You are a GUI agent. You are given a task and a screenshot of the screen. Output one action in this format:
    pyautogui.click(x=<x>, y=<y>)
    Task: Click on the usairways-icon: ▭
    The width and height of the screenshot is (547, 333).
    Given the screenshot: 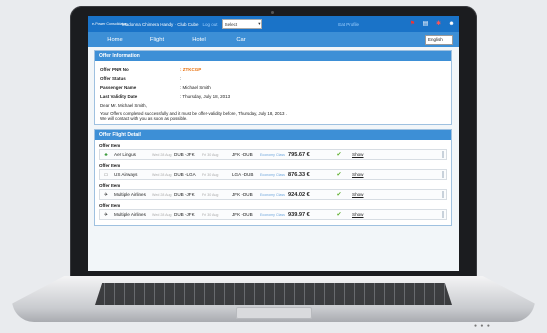 What is the action you would take?
    pyautogui.click(x=106, y=174)
    